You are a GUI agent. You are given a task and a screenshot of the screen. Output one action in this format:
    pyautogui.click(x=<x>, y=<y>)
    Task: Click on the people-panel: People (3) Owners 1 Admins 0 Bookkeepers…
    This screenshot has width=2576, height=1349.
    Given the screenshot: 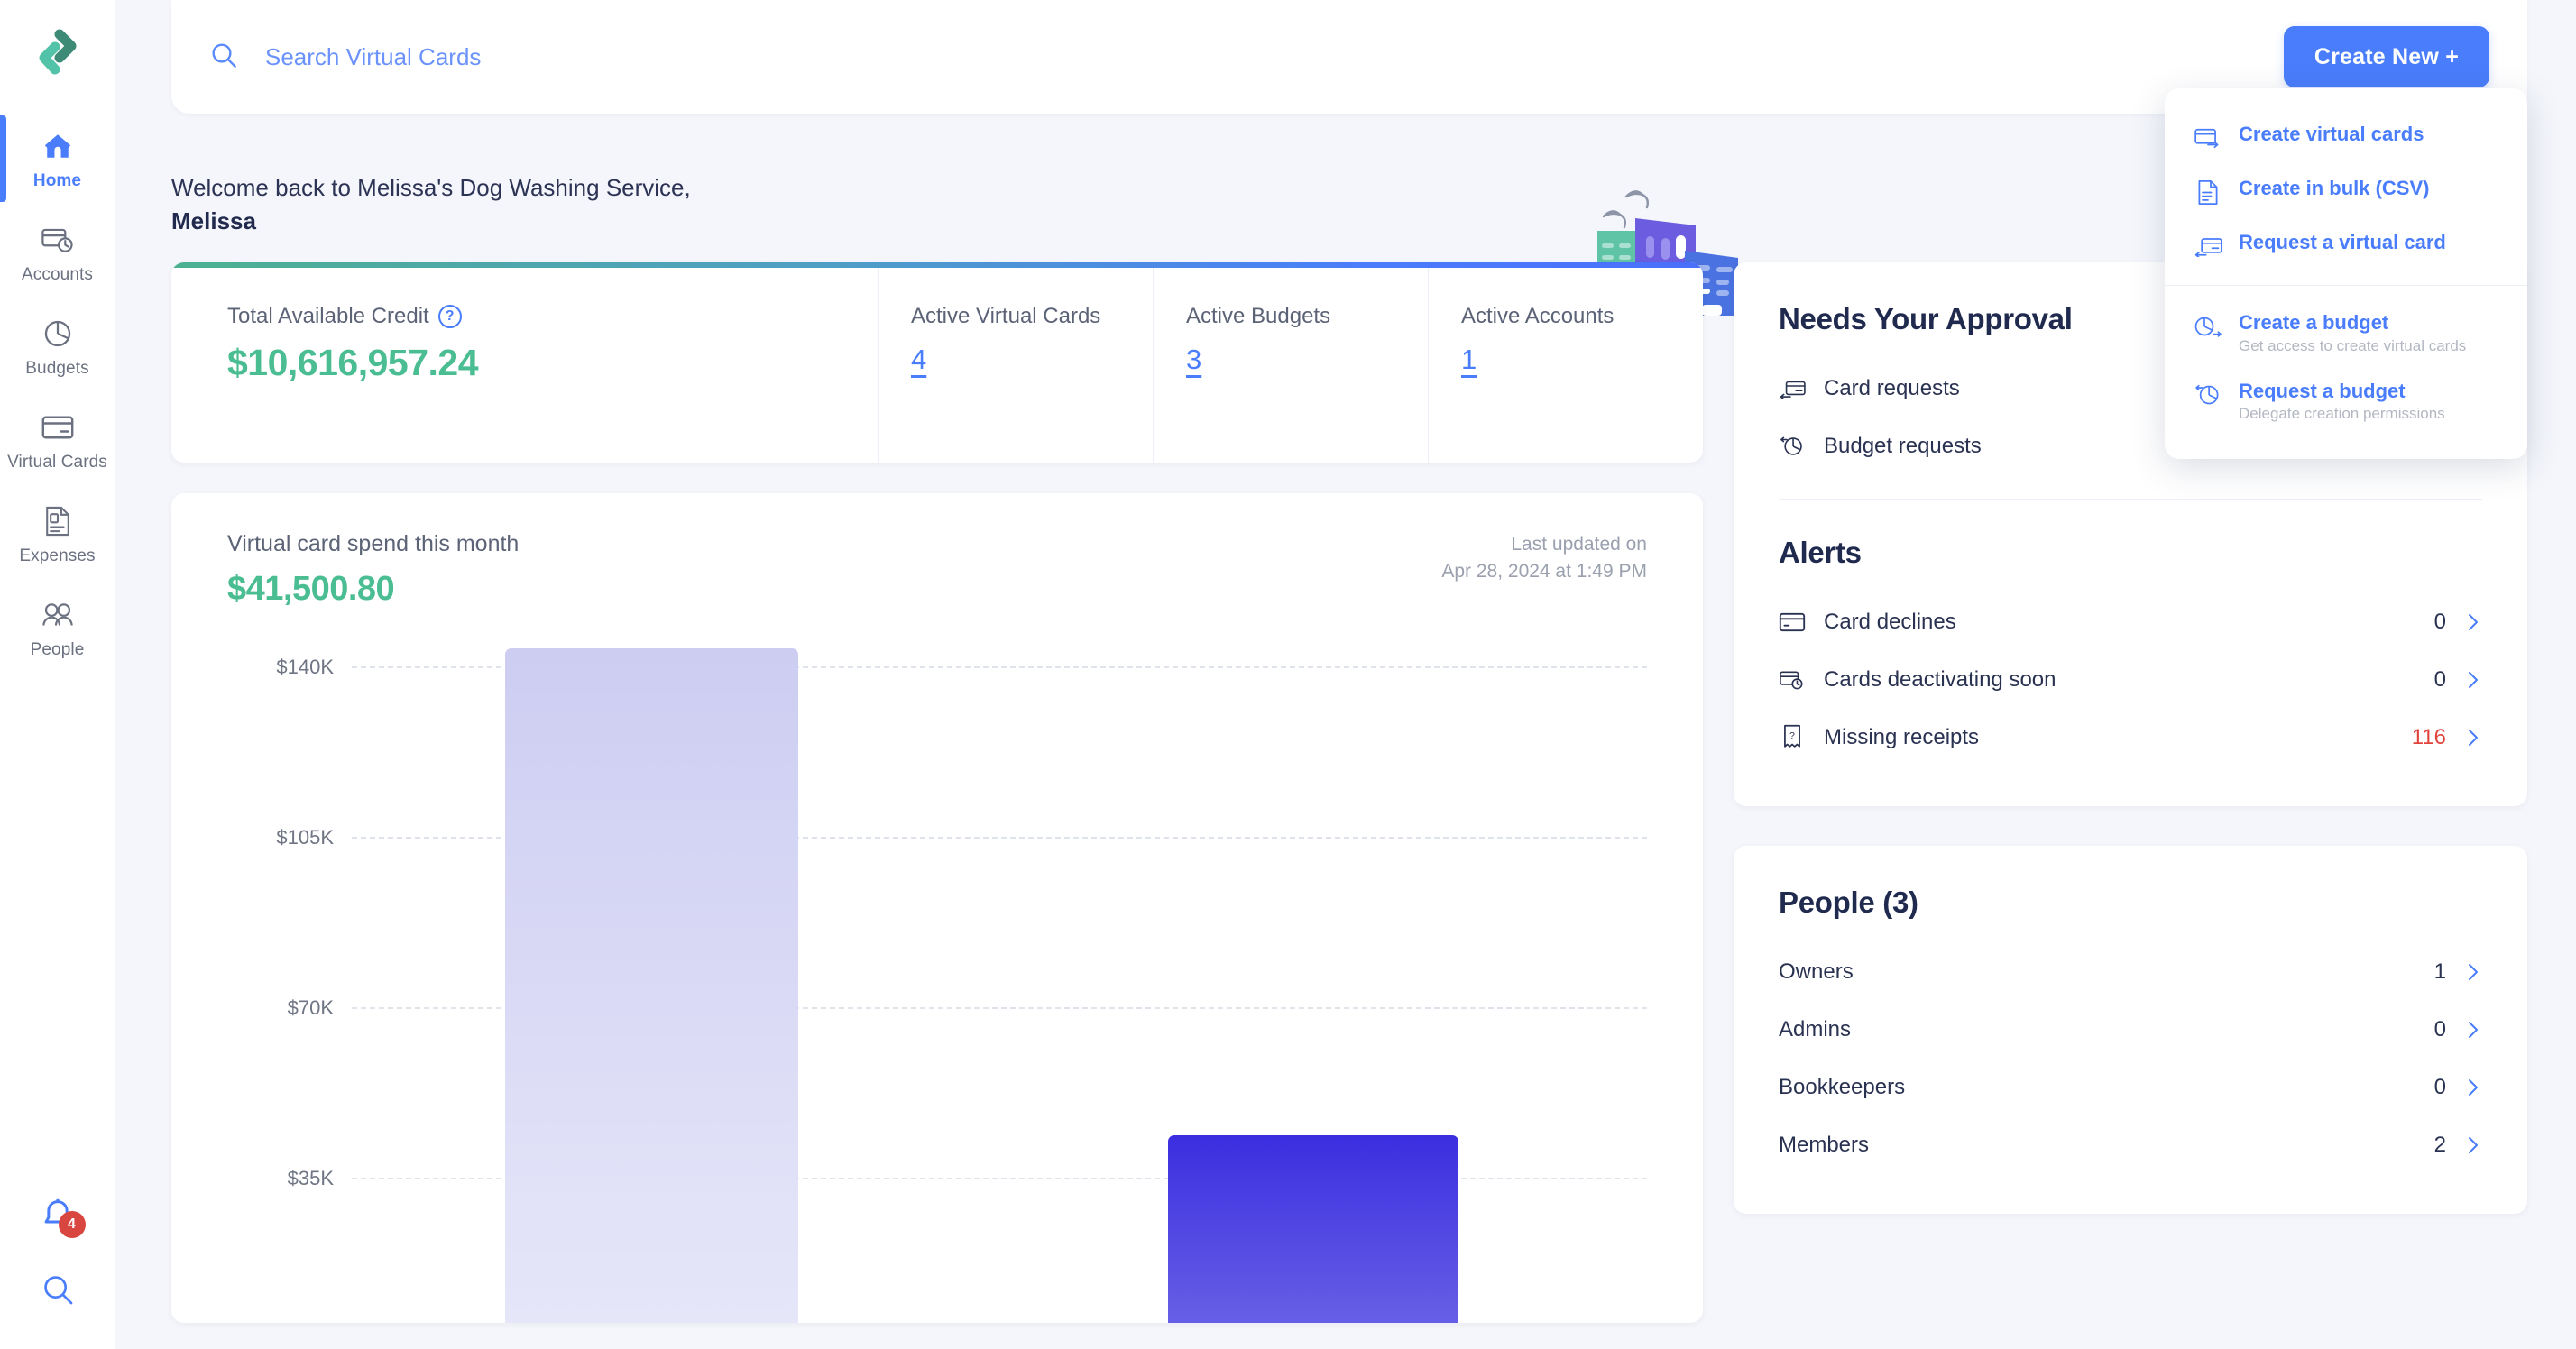 What is the action you would take?
    pyautogui.click(x=2131, y=1029)
    